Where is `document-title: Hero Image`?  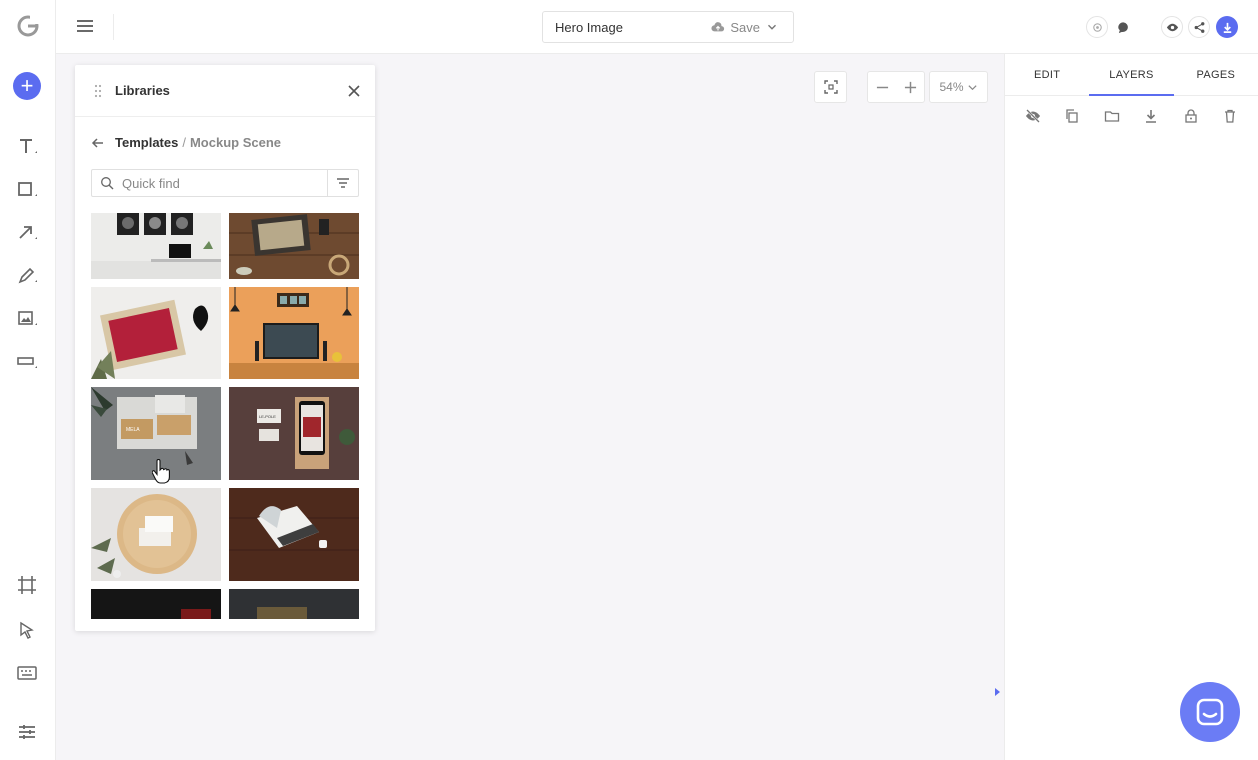
document-title: Hero Image is located at coordinates (627, 27).